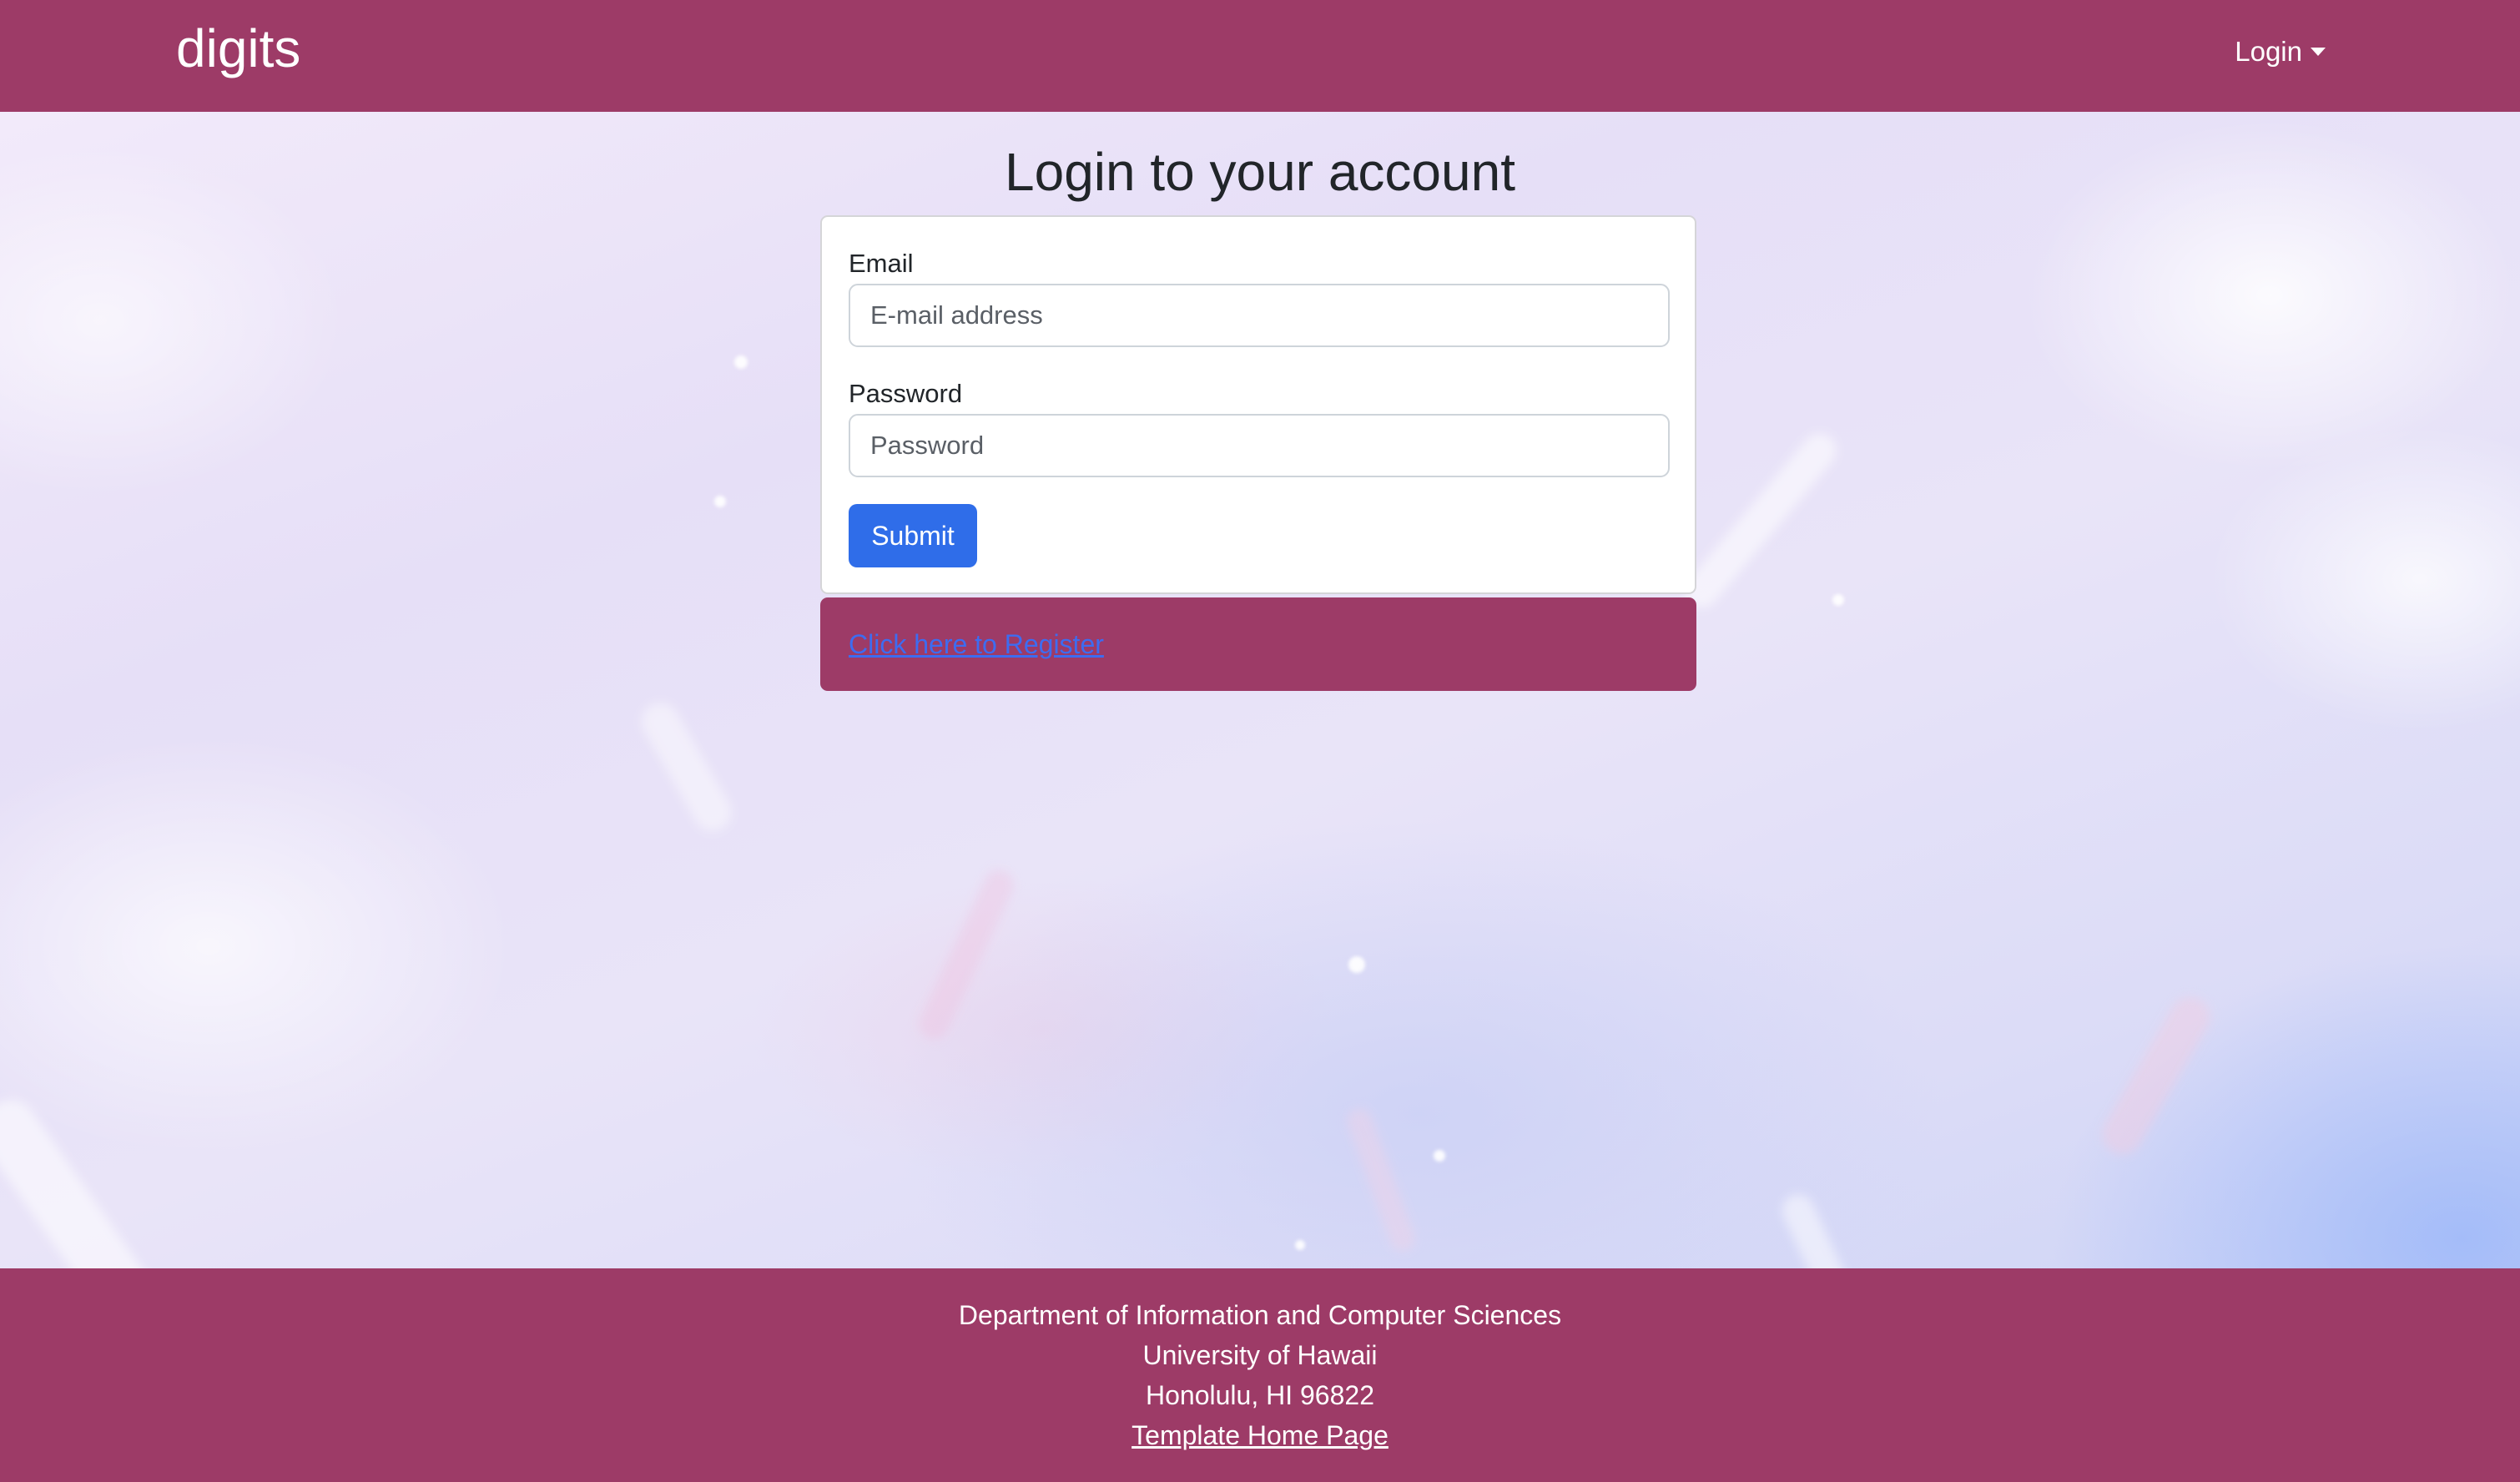 This screenshot has height=1482, width=2520. Describe the element at coordinates (1259, 315) in the screenshot. I see `email-field` at that location.